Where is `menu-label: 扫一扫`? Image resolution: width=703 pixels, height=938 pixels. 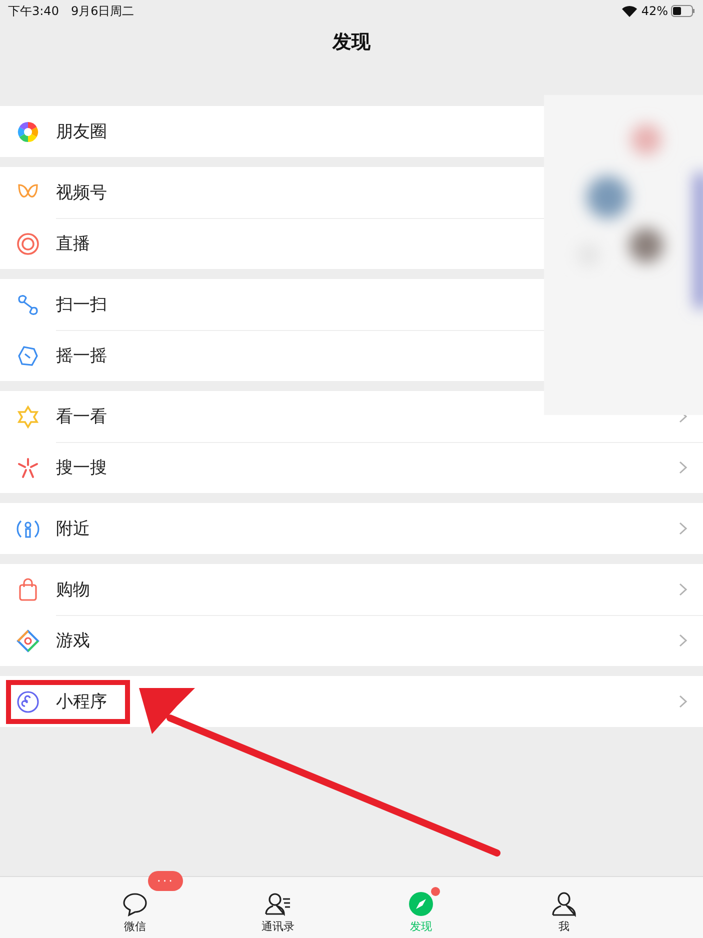 menu-label: 扫一扫 is located at coordinates (82, 305).